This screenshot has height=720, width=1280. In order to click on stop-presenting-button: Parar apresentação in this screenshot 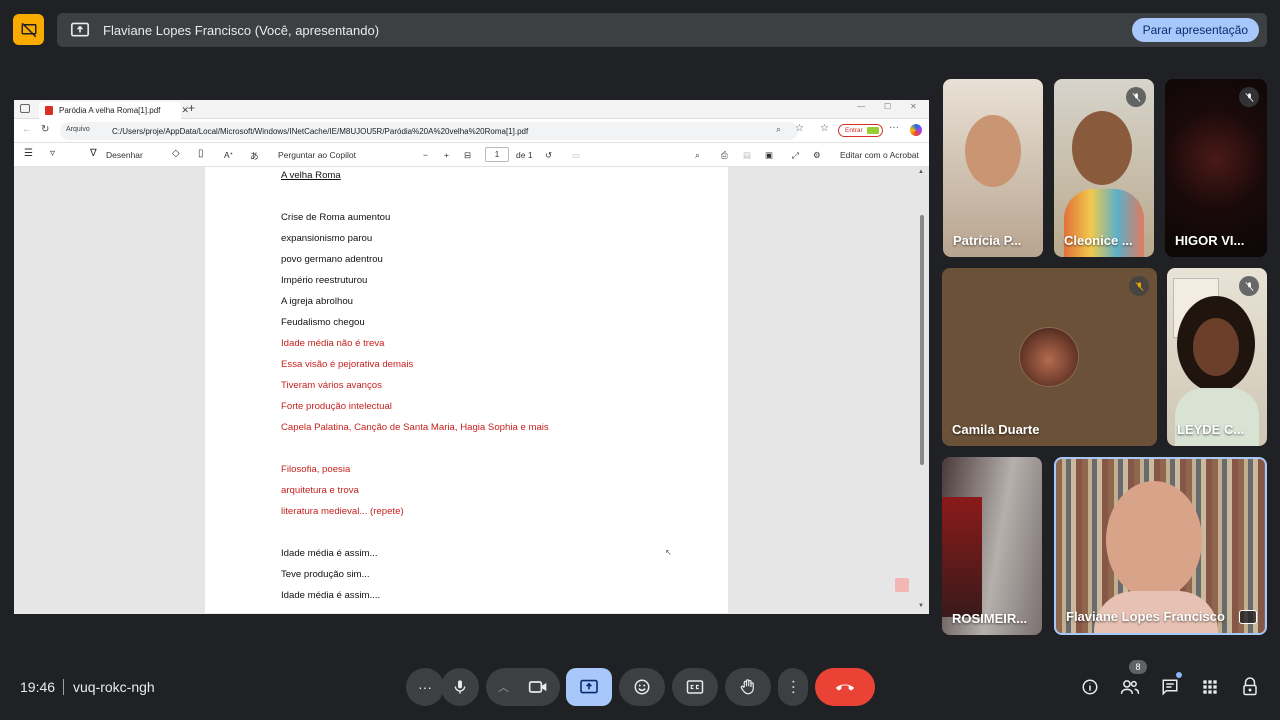, I will do `click(1195, 30)`.